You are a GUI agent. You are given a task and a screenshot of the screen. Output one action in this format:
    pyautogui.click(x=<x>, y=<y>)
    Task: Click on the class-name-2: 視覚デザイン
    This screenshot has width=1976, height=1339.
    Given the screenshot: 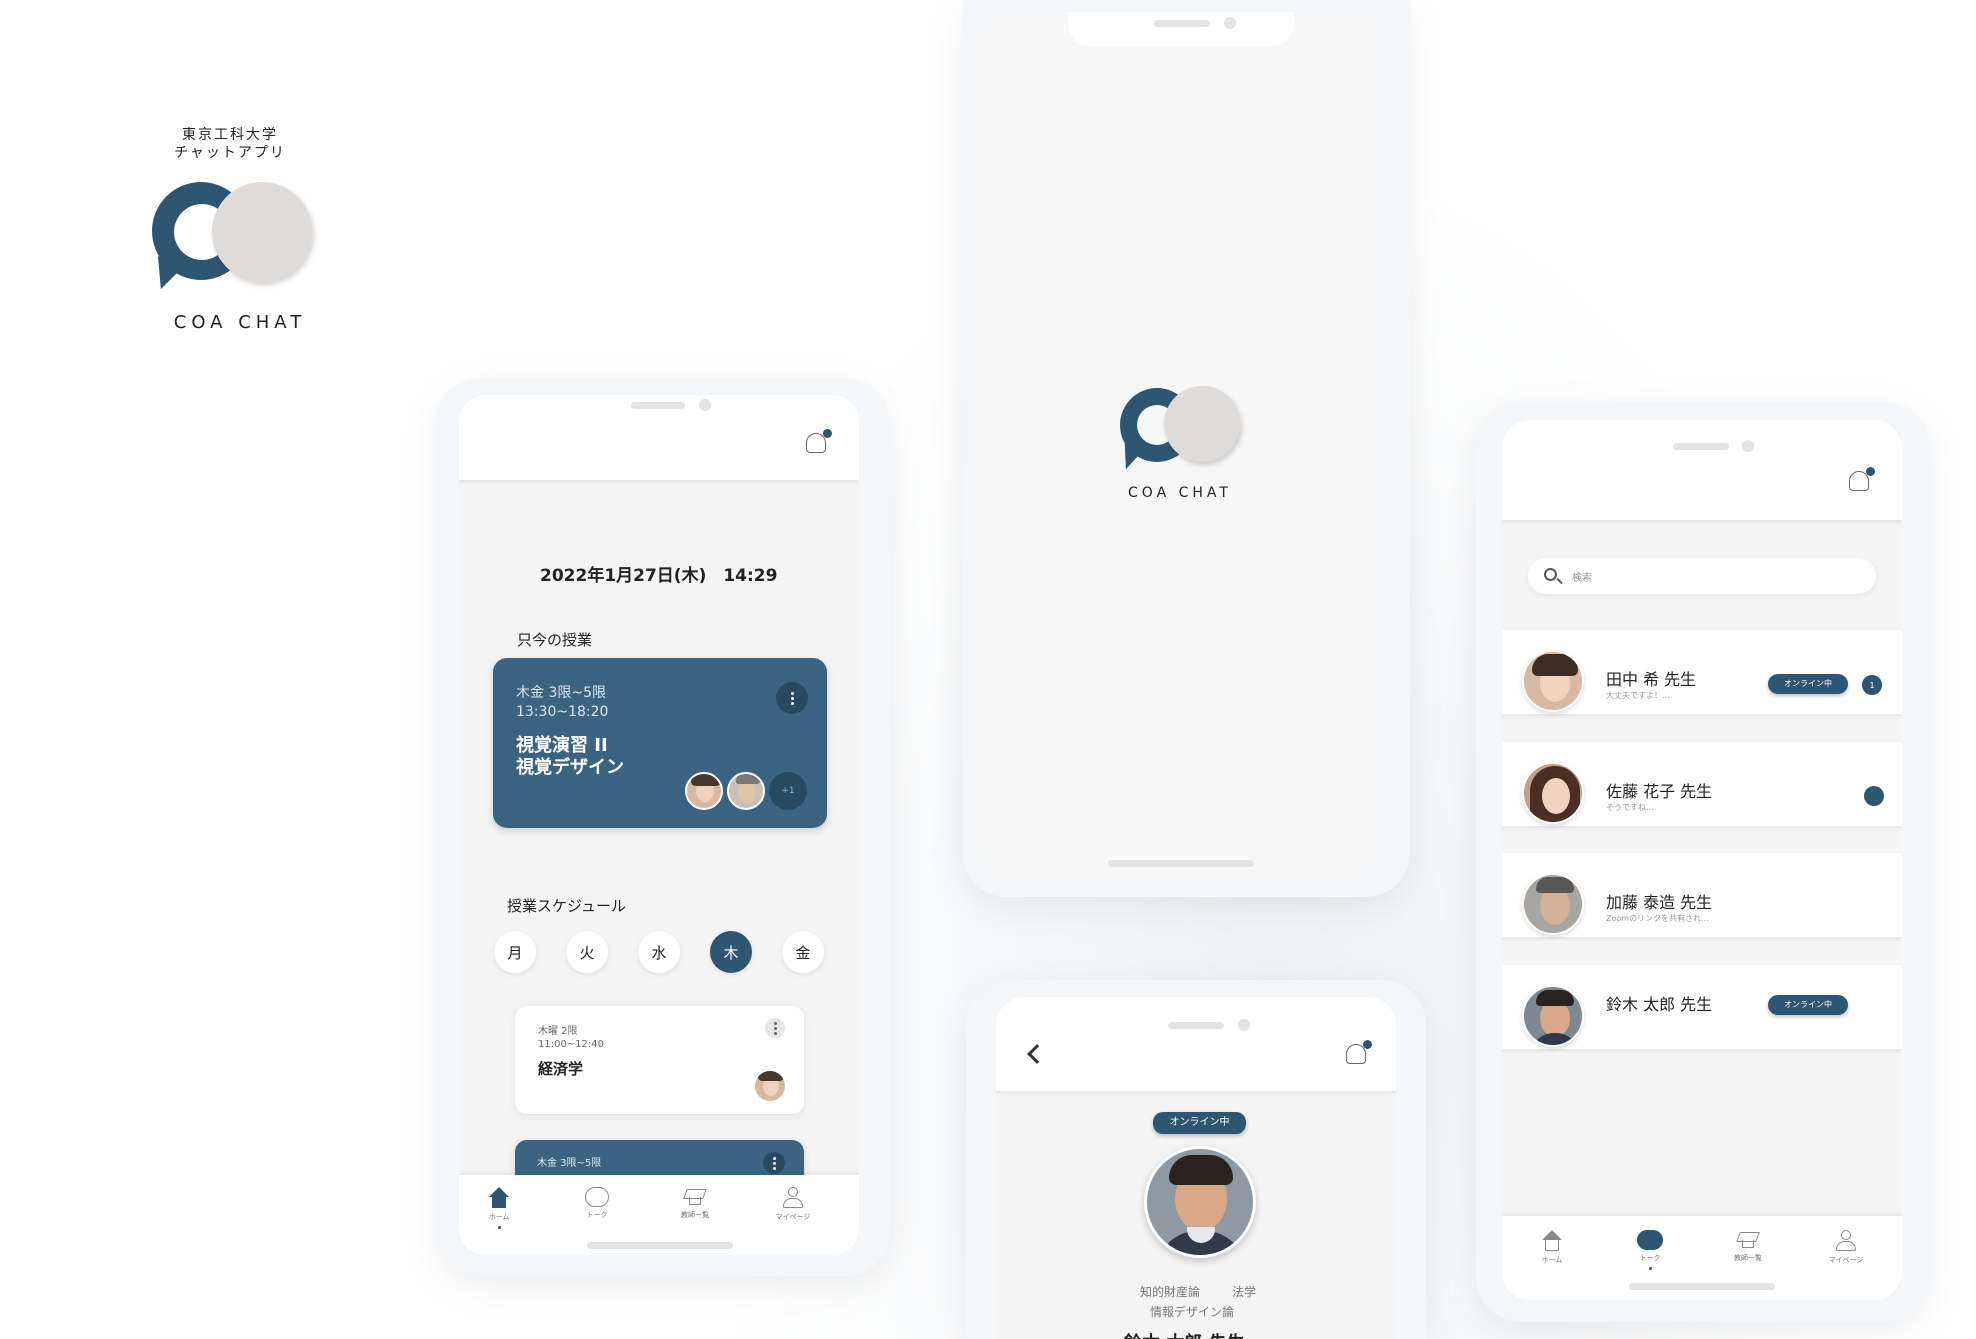 What is the action you would take?
    pyautogui.click(x=570, y=767)
    